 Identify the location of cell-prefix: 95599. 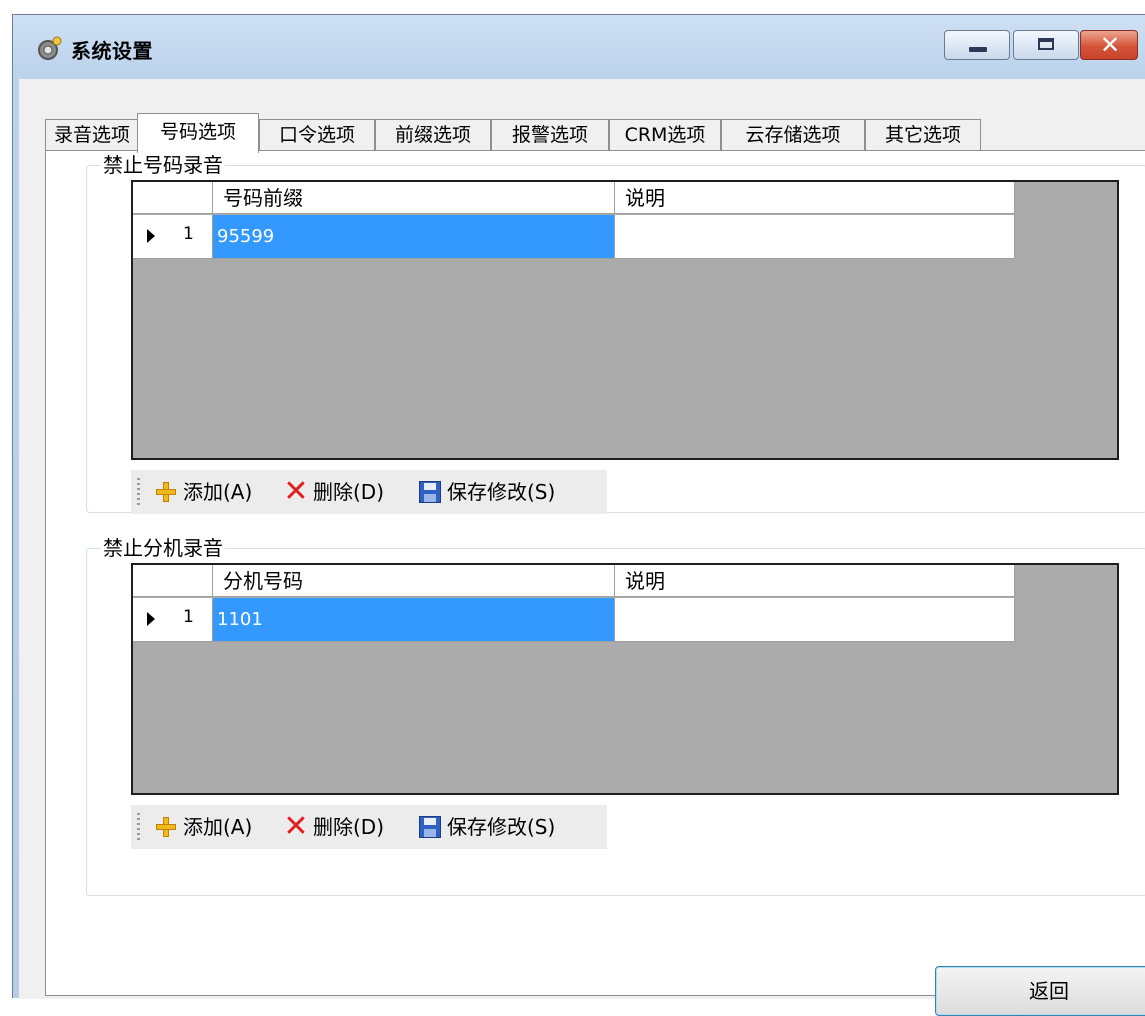
(414, 237).